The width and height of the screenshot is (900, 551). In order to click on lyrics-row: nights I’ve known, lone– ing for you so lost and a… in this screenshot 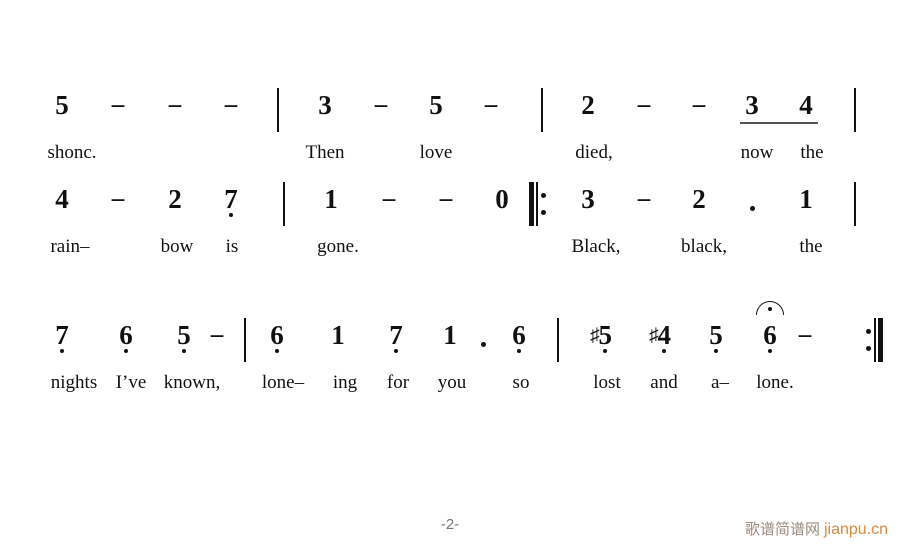, I will do `click(450, 390)`.